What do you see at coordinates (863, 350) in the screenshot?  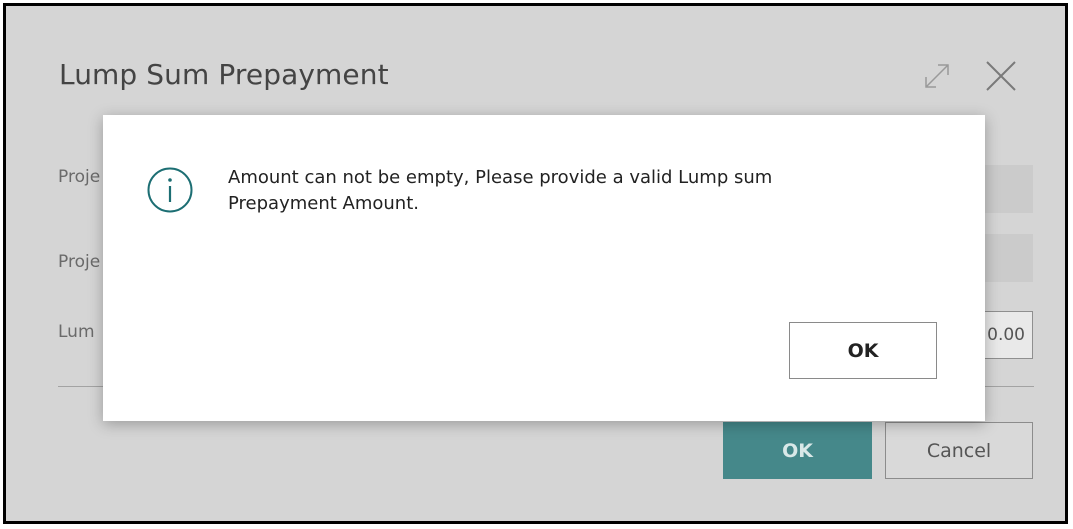 I see `message-ok-button: OK` at bounding box center [863, 350].